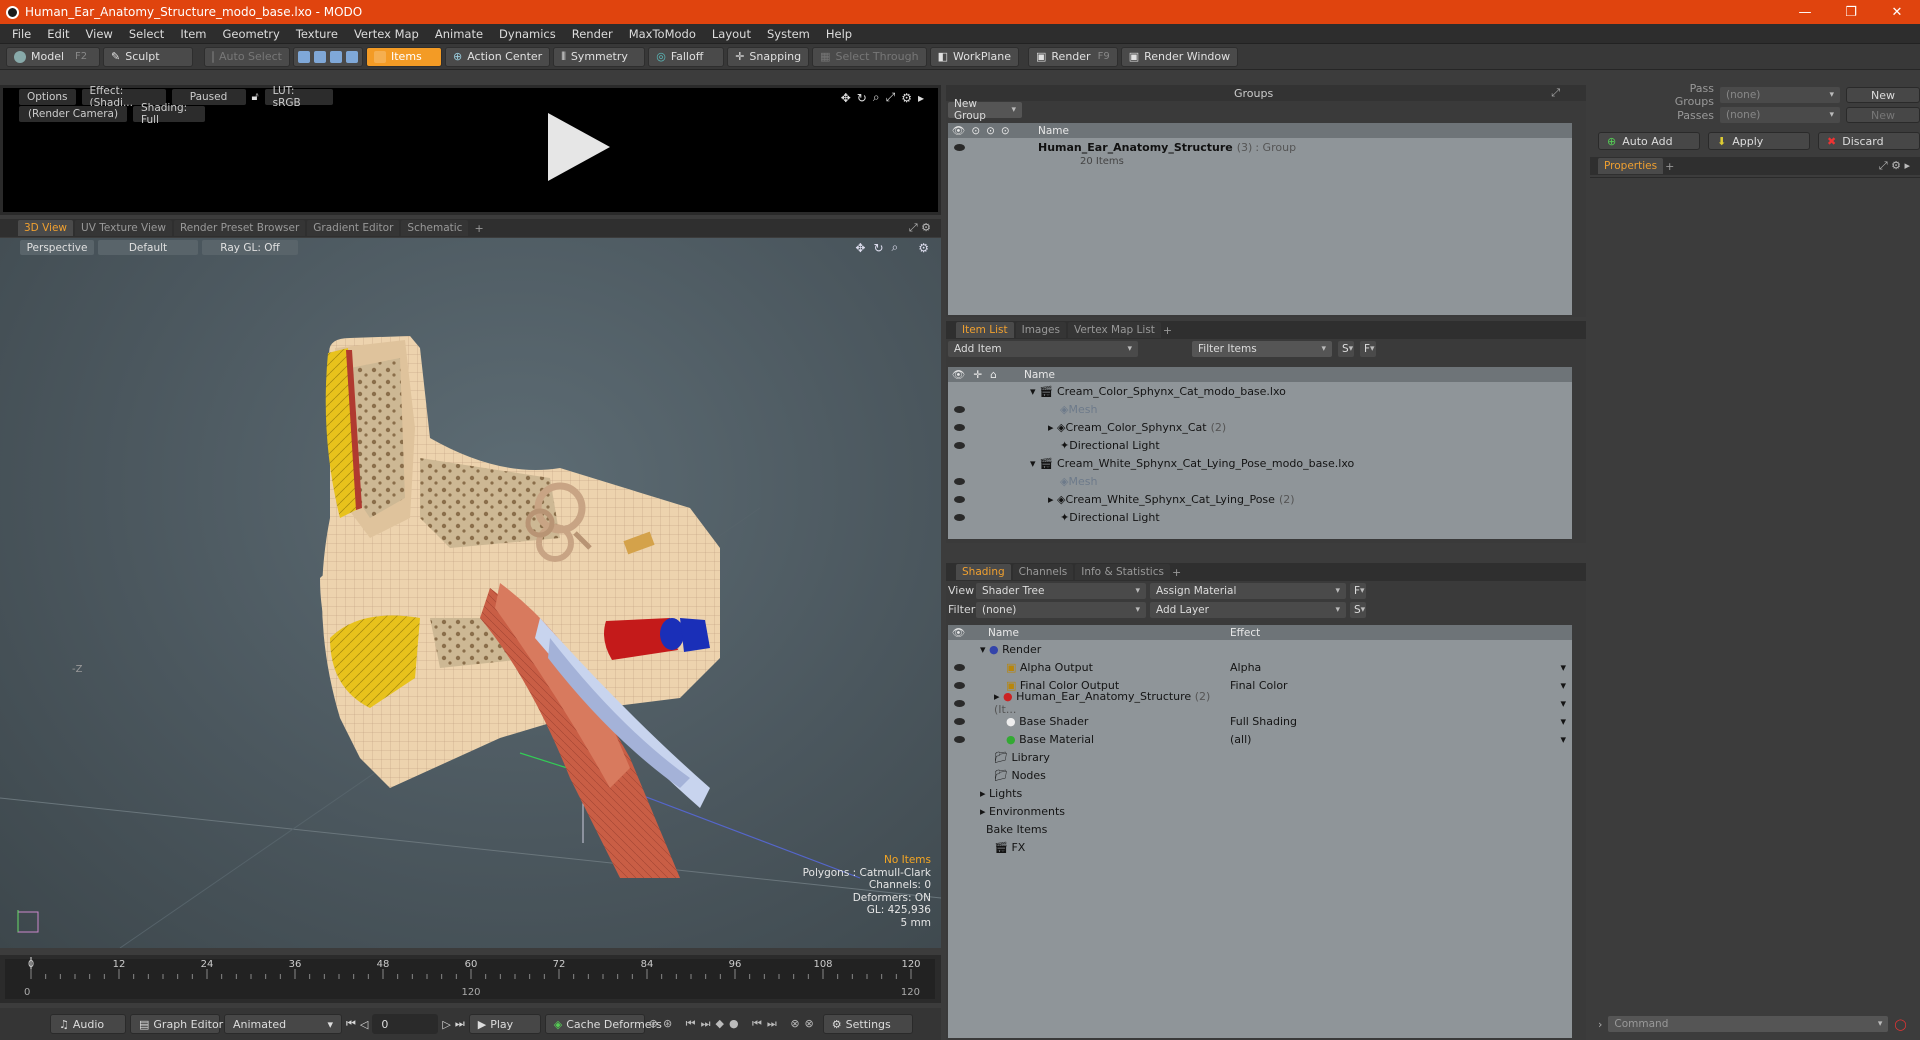 Image resolution: width=1920 pixels, height=1040 pixels. I want to click on table-row: ▸ Environments, so click(1260, 811).